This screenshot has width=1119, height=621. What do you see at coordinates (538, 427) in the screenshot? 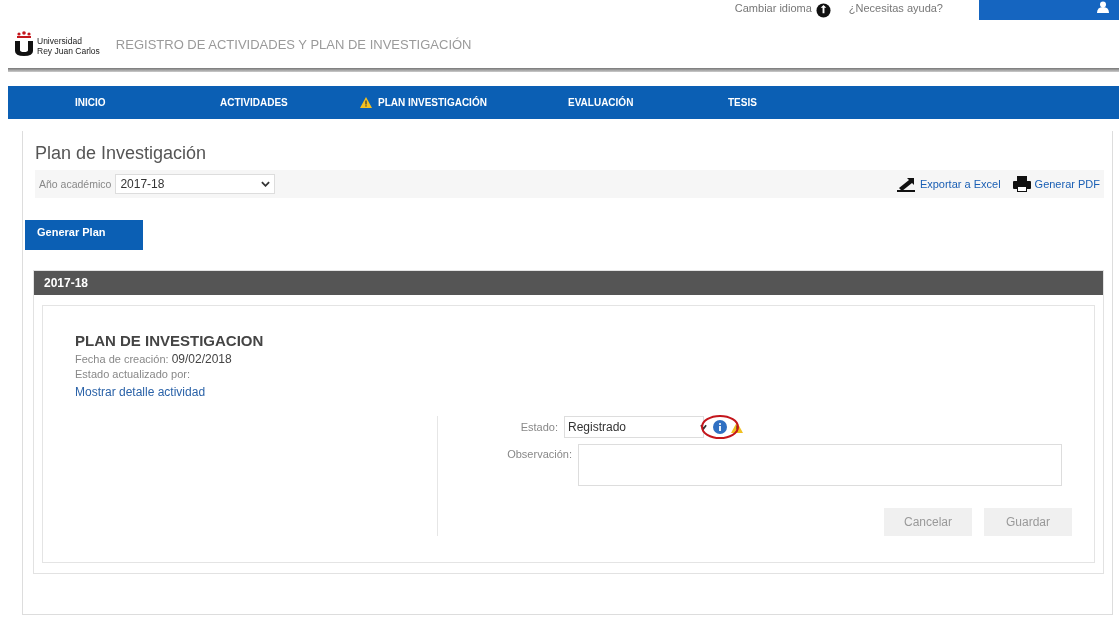
I see `status-label: Estado:` at bounding box center [538, 427].